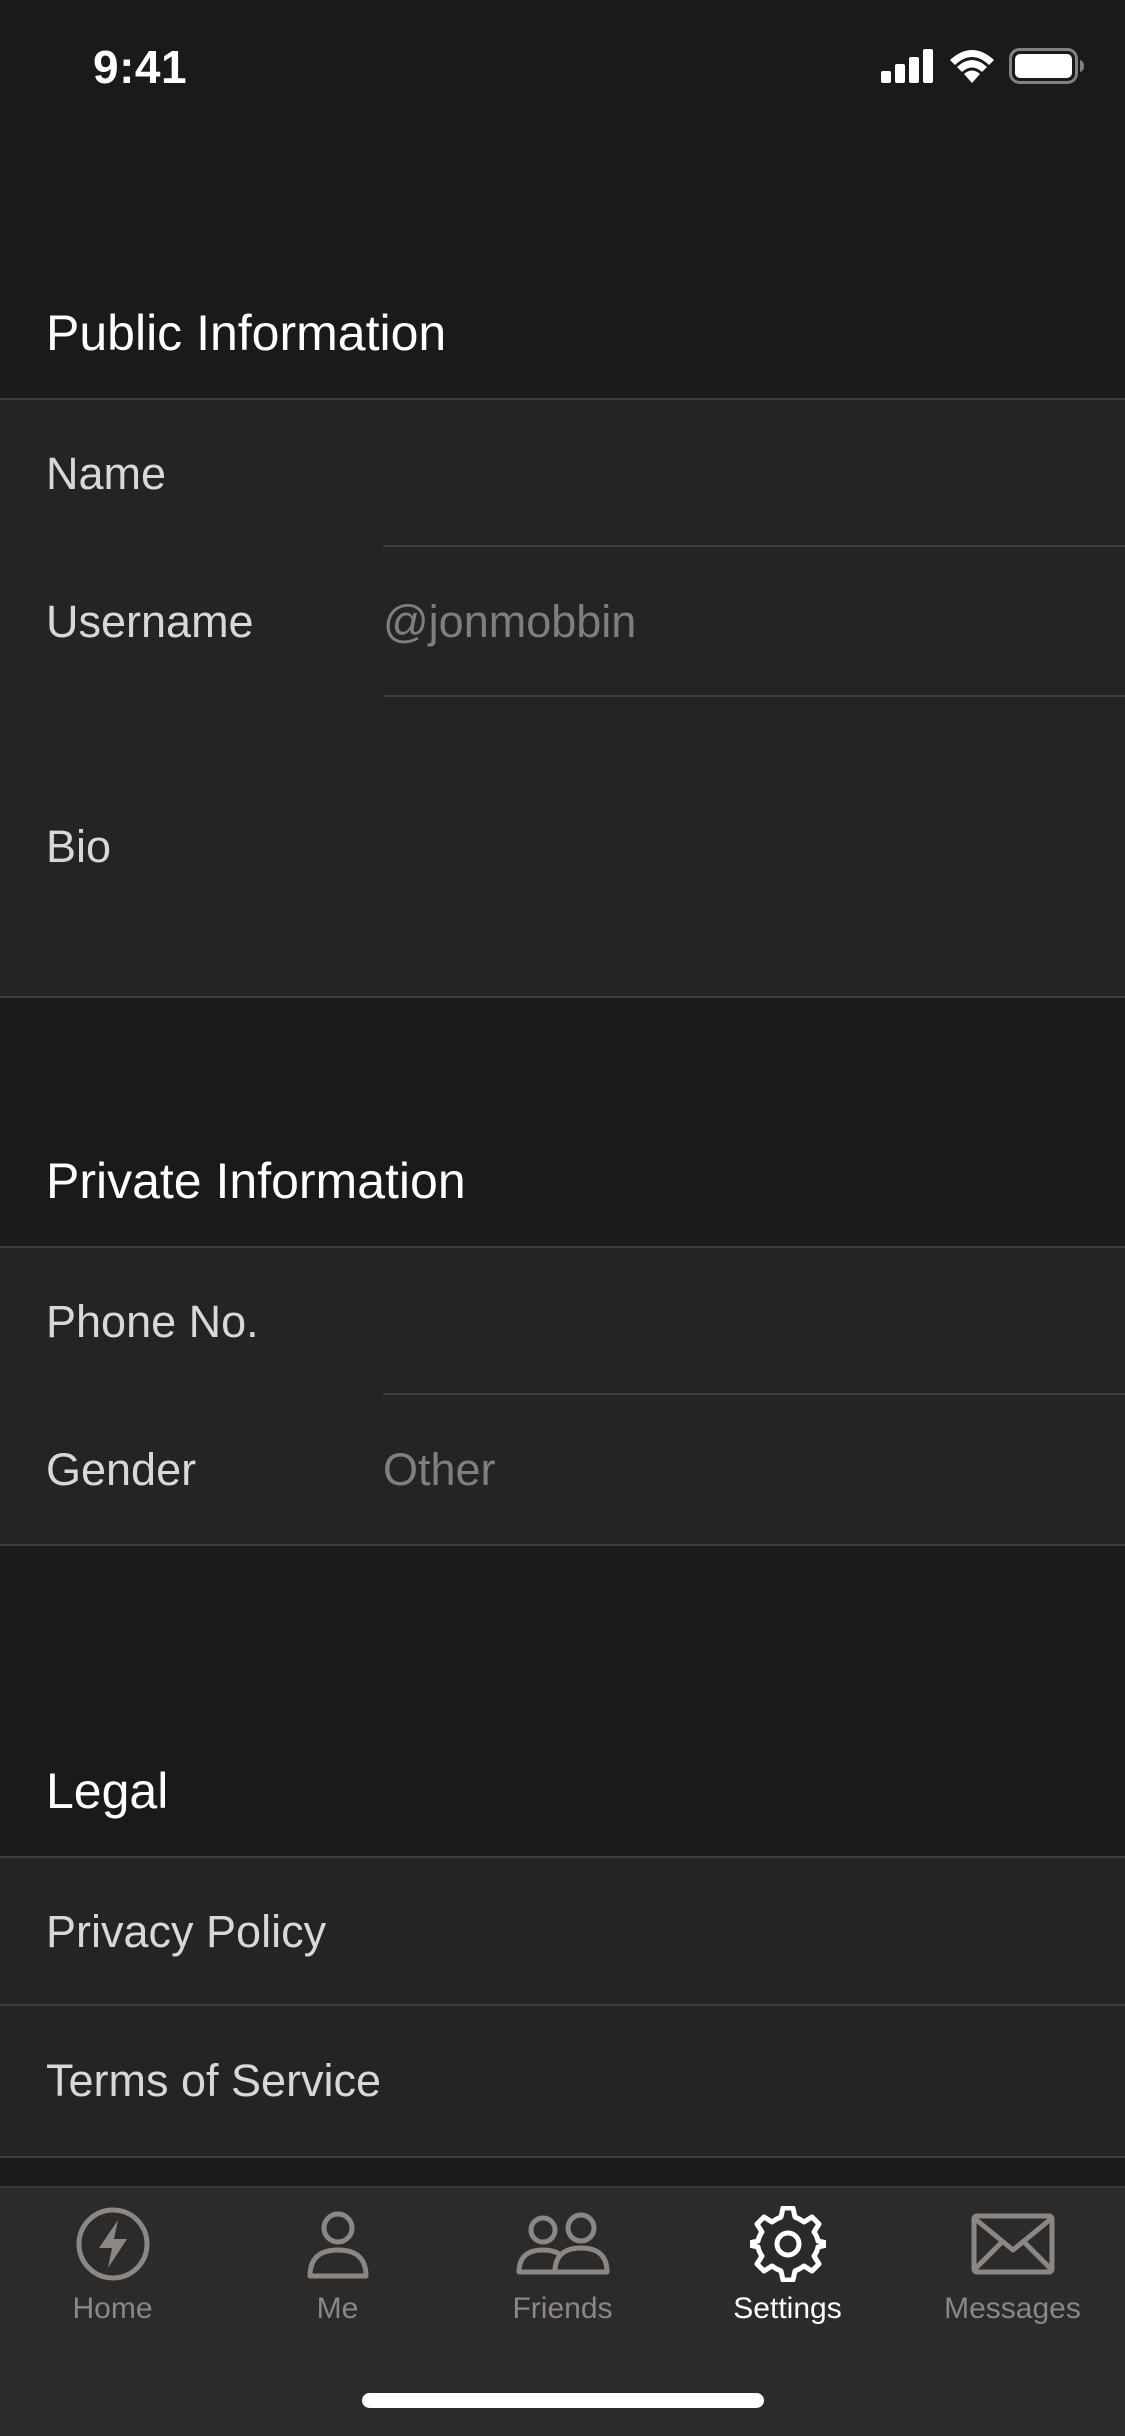 The width and height of the screenshot is (1125, 2436). Describe the element at coordinates (562, 2281) in the screenshot. I see `tab-friends: Friends` at that location.